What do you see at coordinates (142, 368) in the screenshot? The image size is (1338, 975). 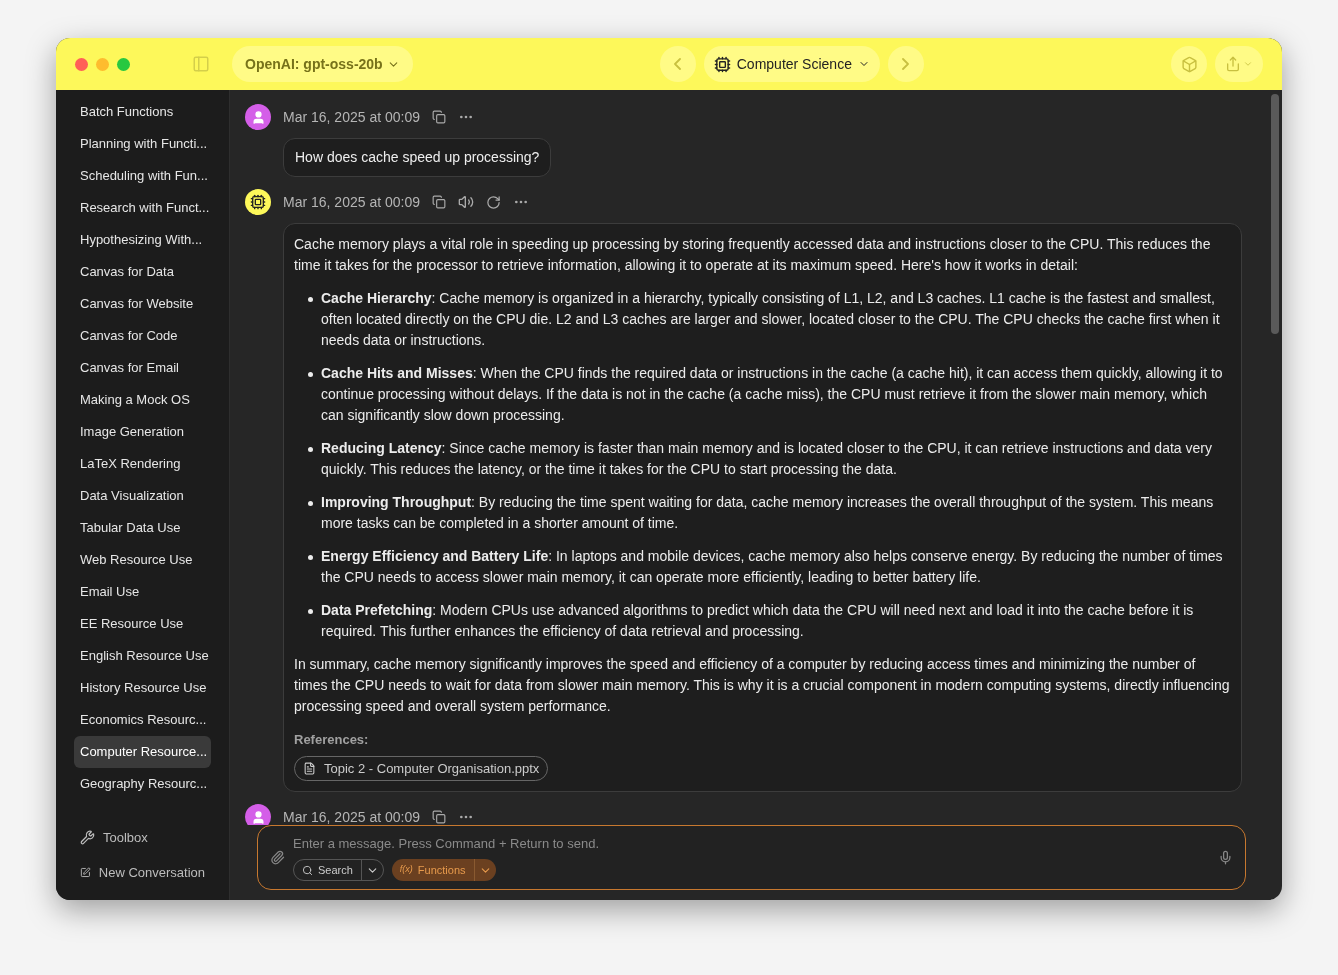 I see `sidebar-item: Canvas for Email` at bounding box center [142, 368].